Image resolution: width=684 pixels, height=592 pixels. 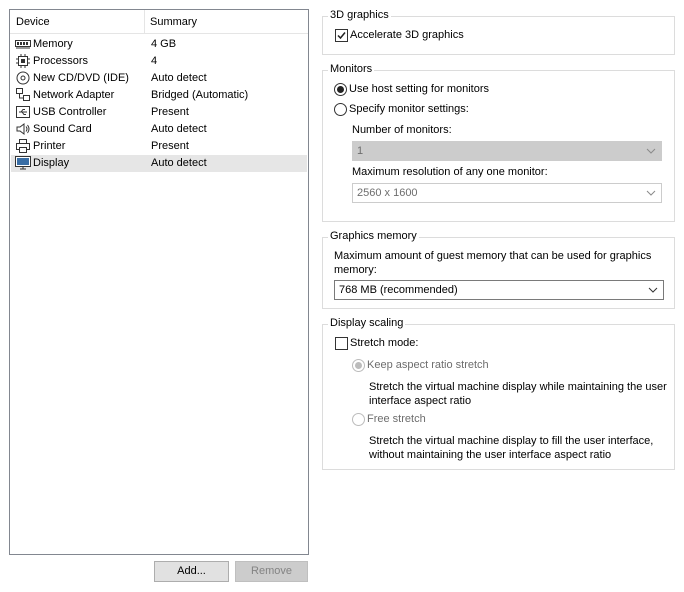 What do you see at coordinates (499, 290) in the screenshot?
I see `graphics-memory-select: 768 MB (recommended)` at bounding box center [499, 290].